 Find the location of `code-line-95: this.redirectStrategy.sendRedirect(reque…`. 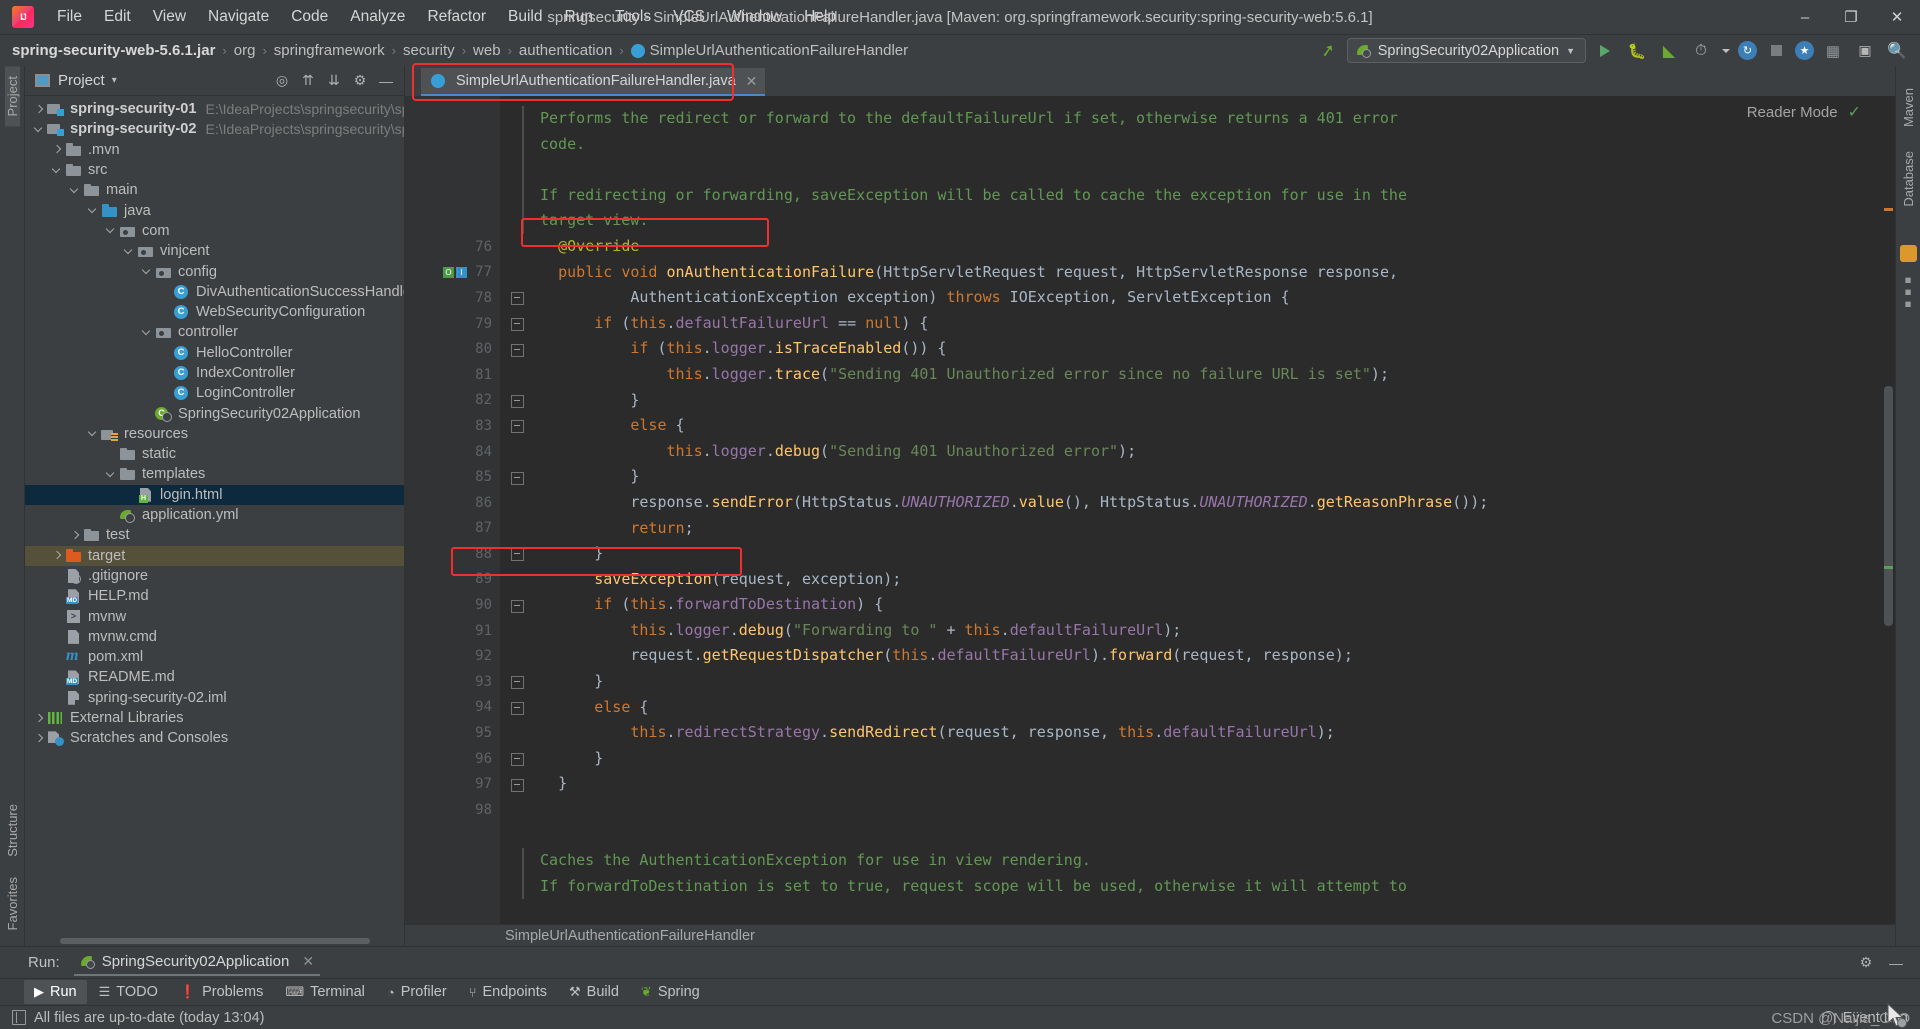

code-line-95: this.redirectStrategy.sendRedirect(reque… is located at coordinates (1197, 733).